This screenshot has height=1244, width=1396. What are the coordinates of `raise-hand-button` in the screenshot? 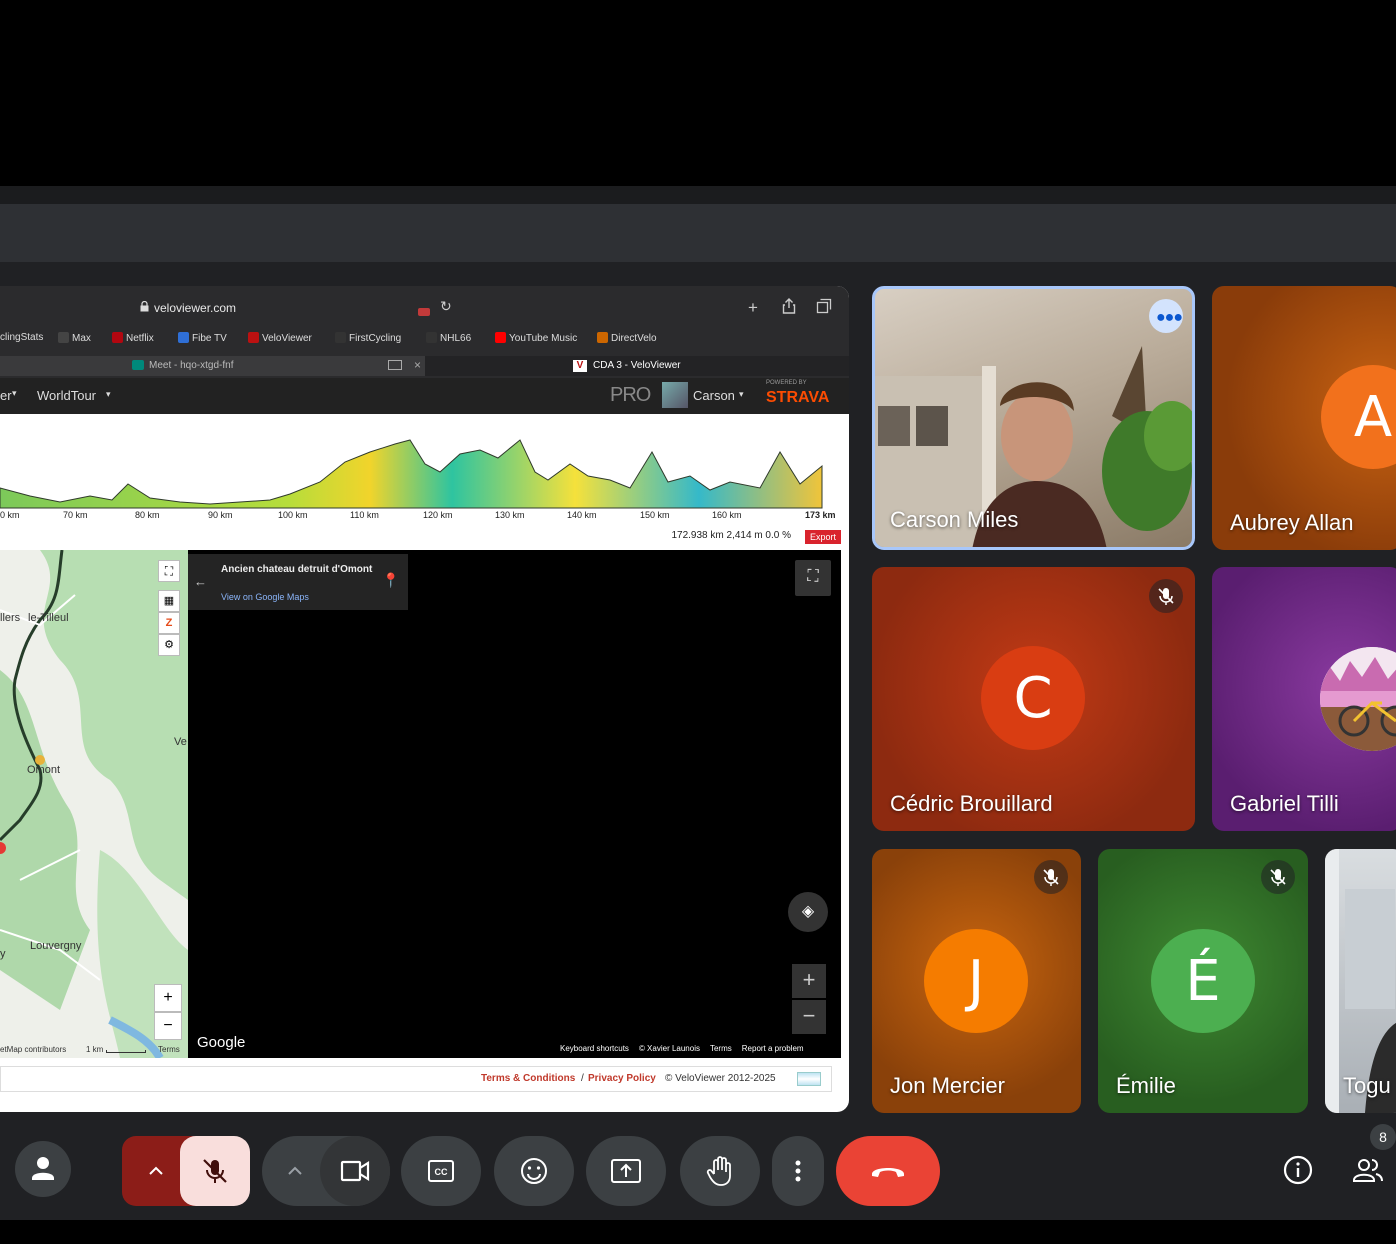 It's located at (720, 1171).